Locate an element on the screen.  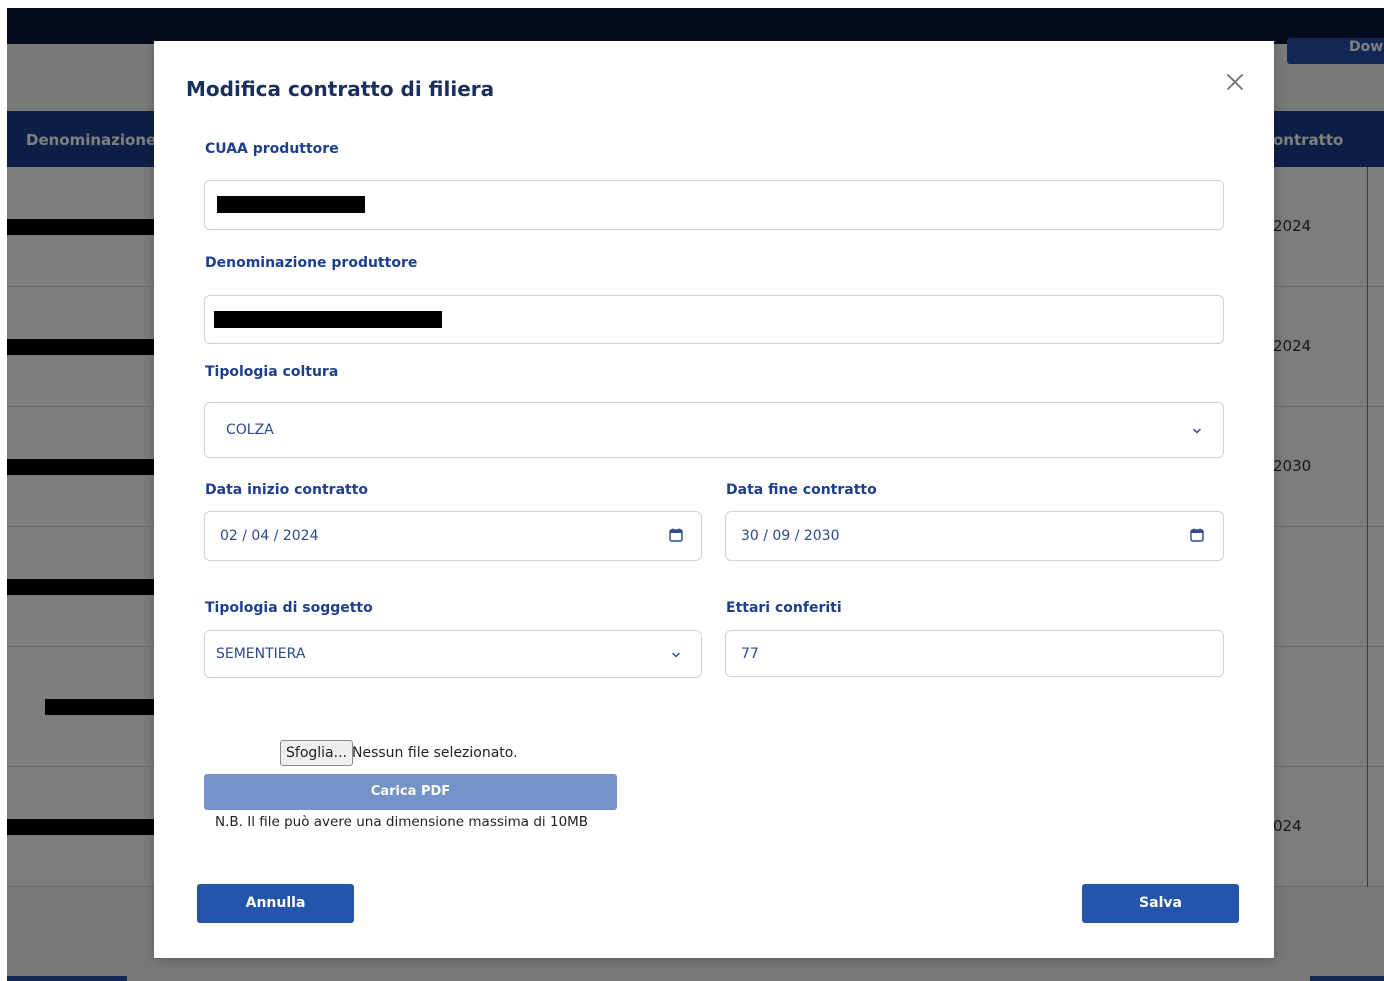
tipologia-coltura-label: Tipologia coltura is located at coordinates (272, 372).